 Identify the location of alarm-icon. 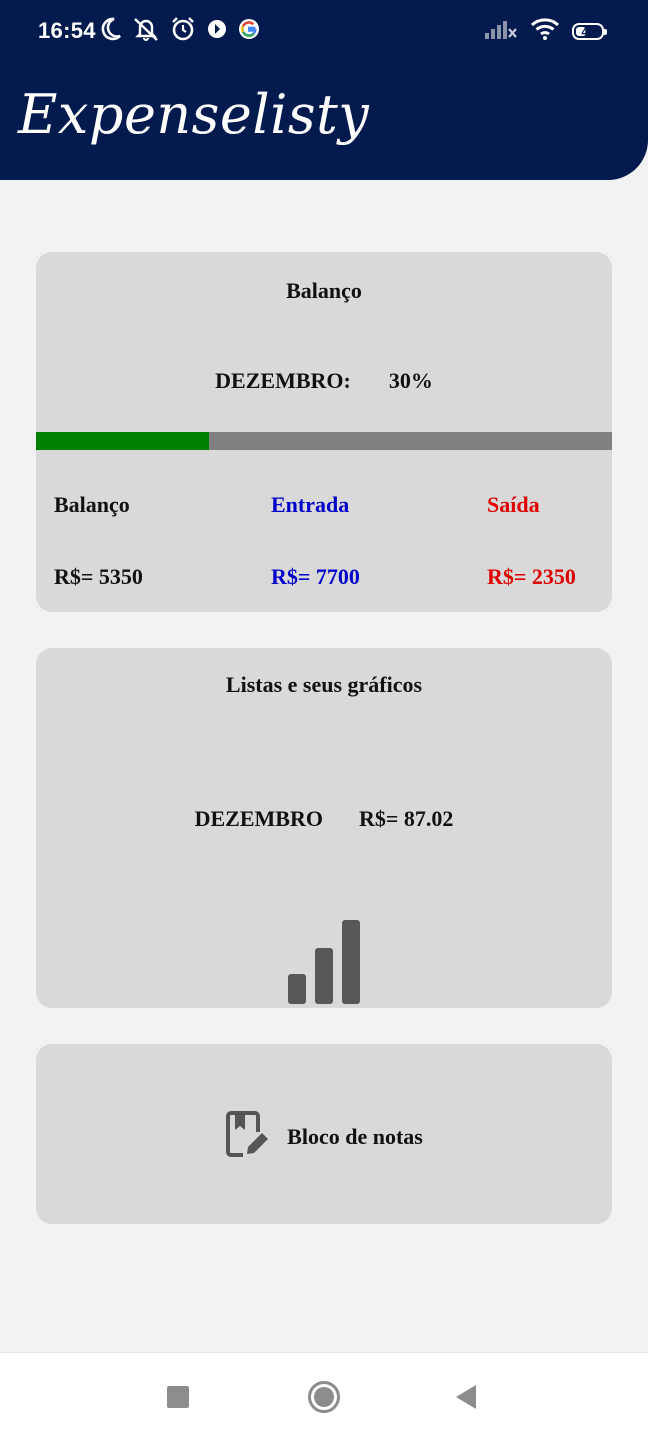
(183, 29).